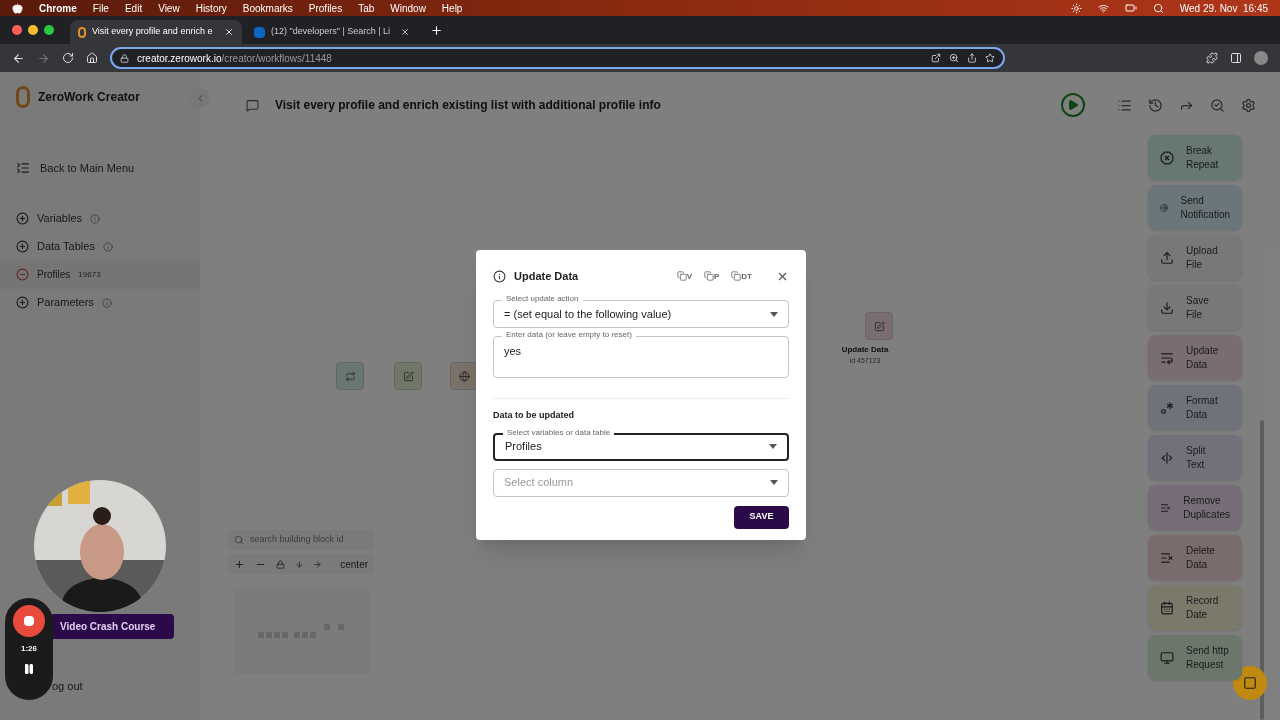  I want to click on block-label: Send Notification, so click(1205, 207).